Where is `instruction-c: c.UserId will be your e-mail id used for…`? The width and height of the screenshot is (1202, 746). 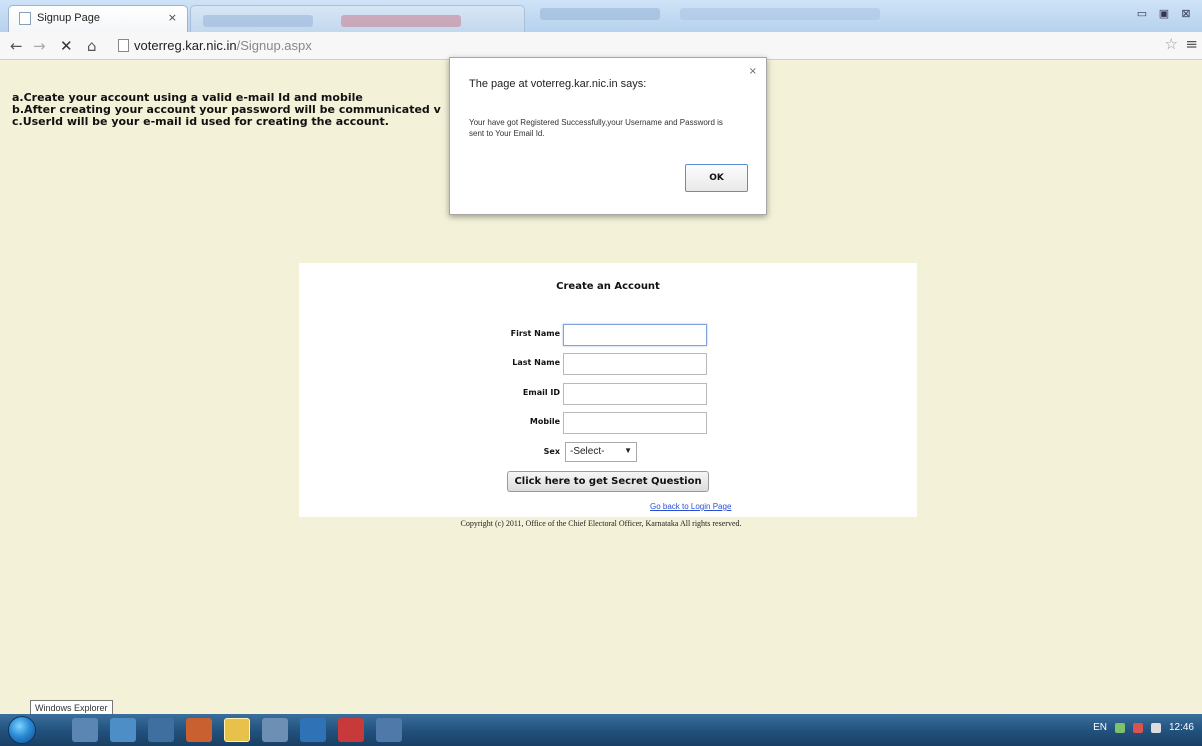
instruction-c: c.UserId will be your e-mail id used for… is located at coordinates (200, 121).